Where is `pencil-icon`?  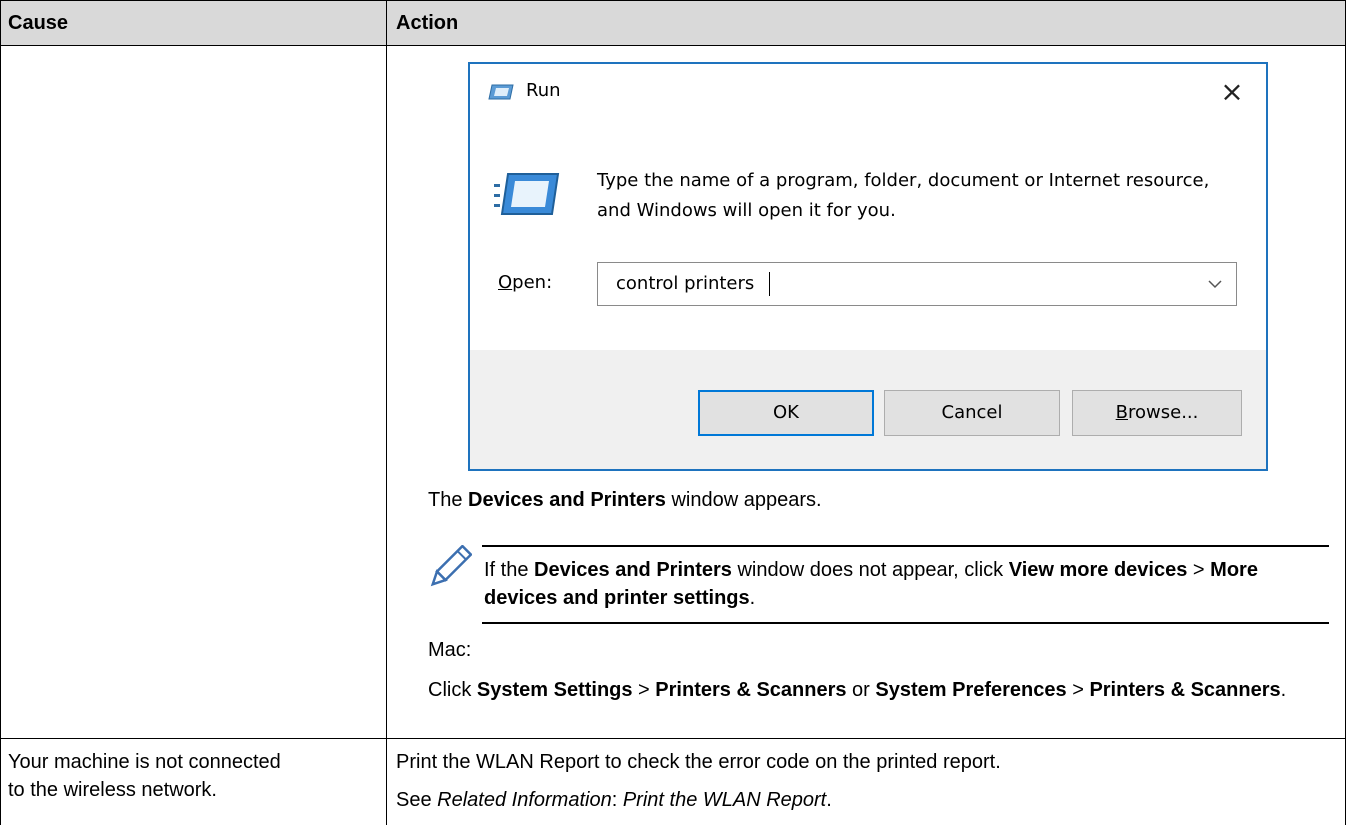
pencil-icon is located at coordinates (451, 566).